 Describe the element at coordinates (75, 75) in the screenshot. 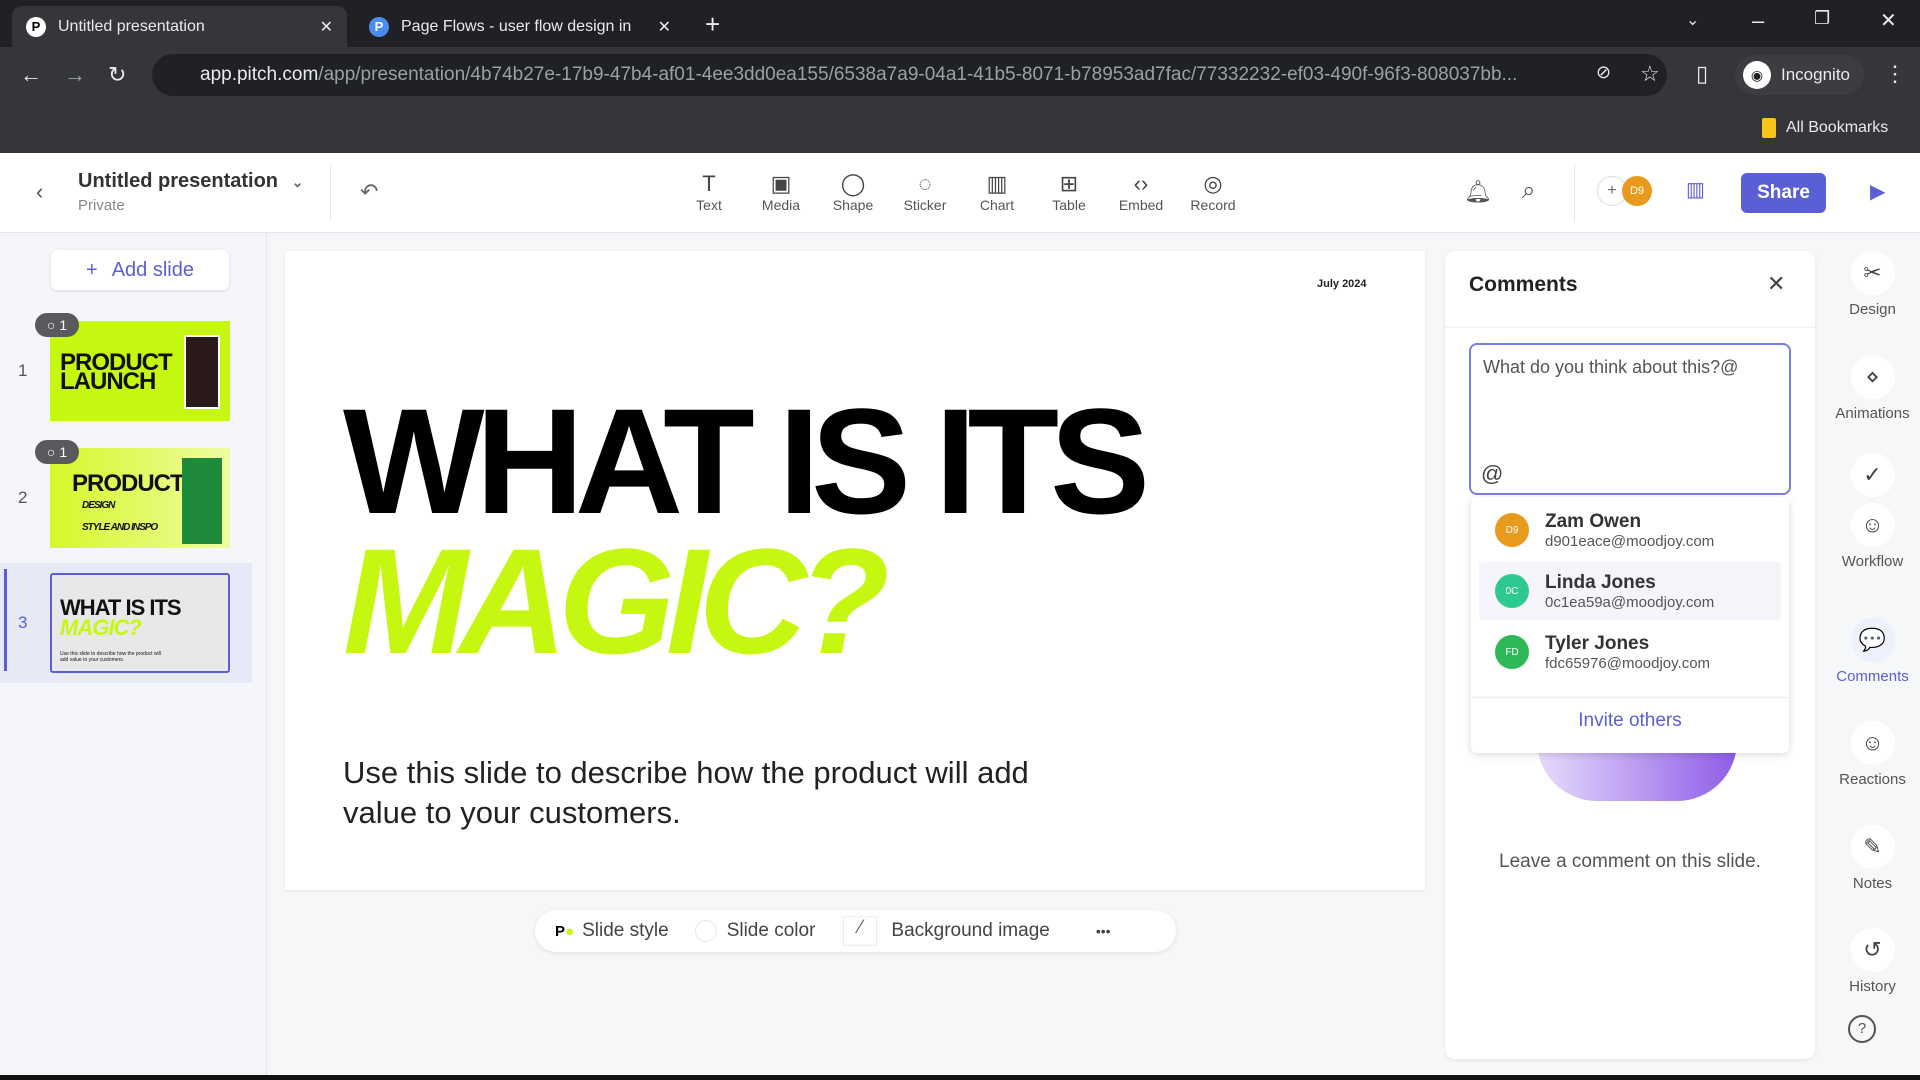

I see `forward-icon: →` at that location.